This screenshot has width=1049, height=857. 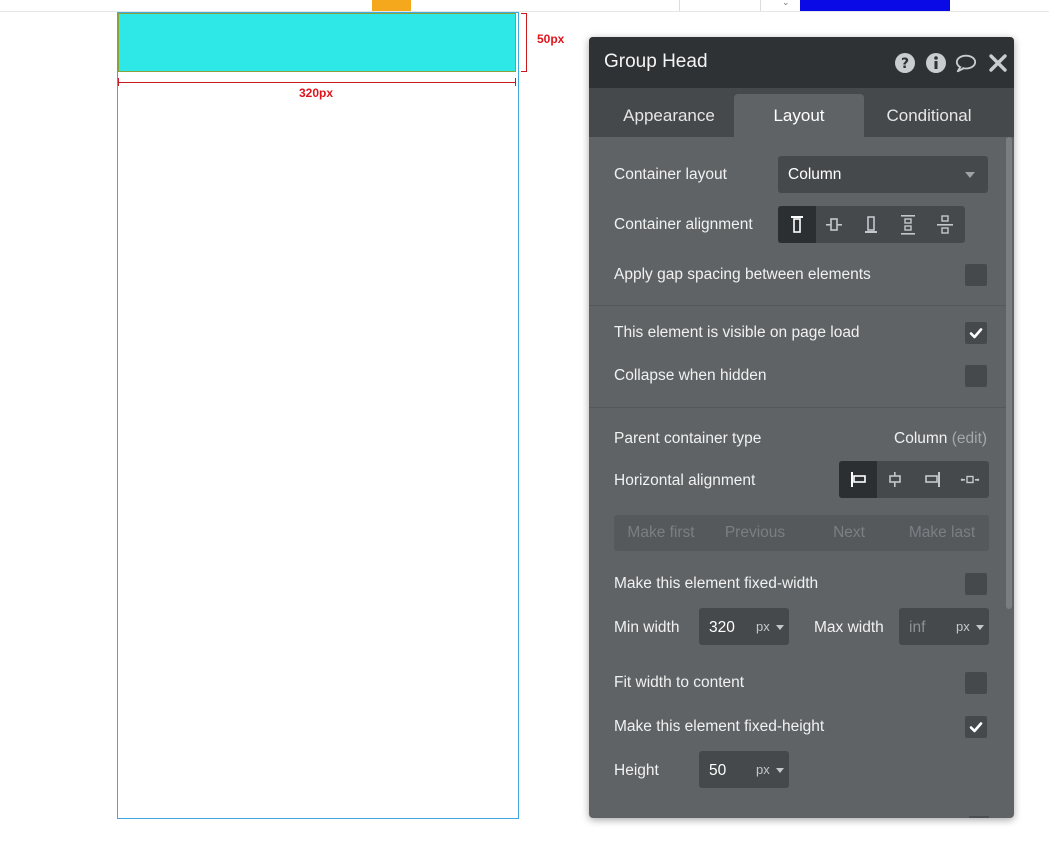 What do you see at coordinates (647, 627) in the screenshot?
I see `min-width-label: Min width` at bounding box center [647, 627].